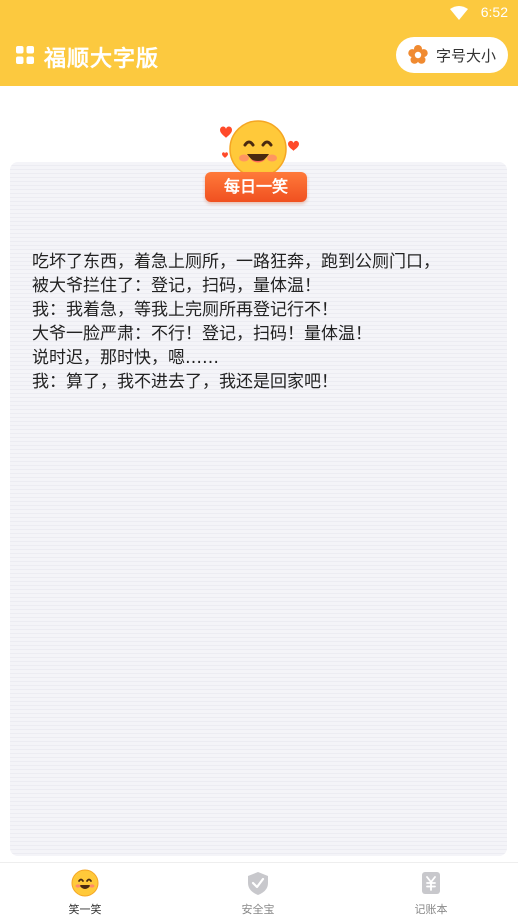 The image size is (518, 920). Describe the element at coordinates (431, 909) in the screenshot. I see `nav-label: 记账本` at that location.